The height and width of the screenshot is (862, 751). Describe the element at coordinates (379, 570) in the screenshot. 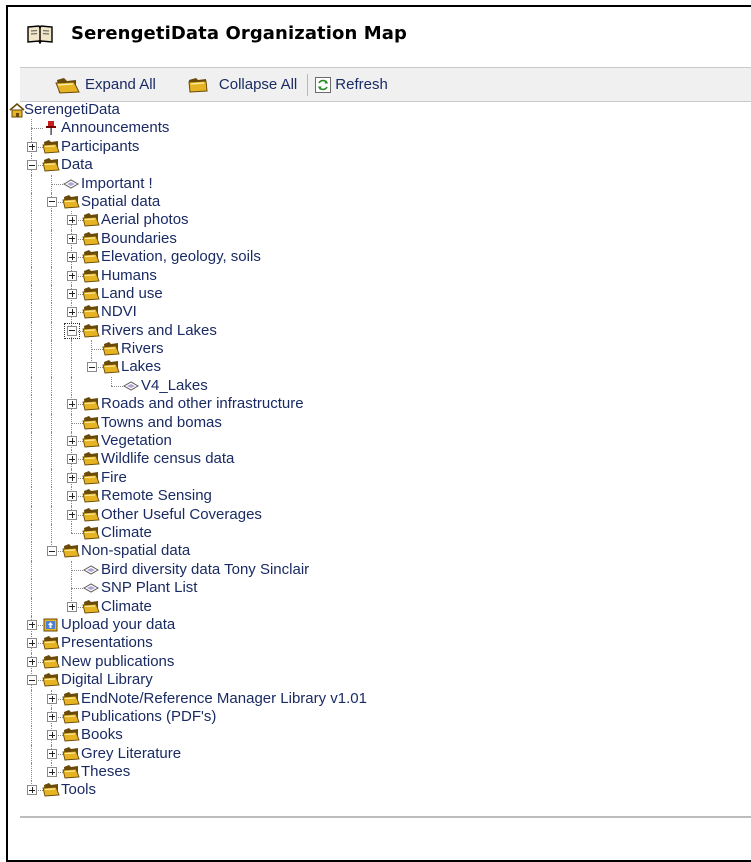

I see `tree-node-bird-diversity-data-tony-sinclair: Bird diversity data Tony Sinclair` at that location.